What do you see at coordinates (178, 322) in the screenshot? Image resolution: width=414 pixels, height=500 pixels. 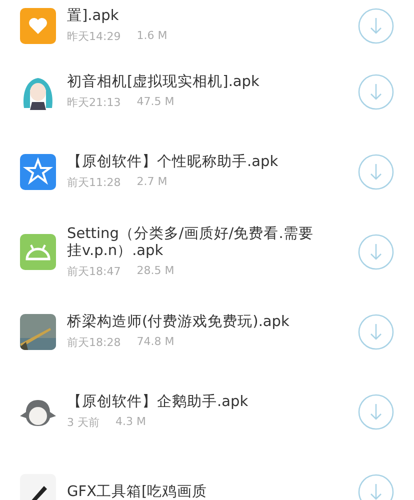 I see `file-name: 桥梁构造师(付费游戏免费玩).apk` at bounding box center [178, 322].